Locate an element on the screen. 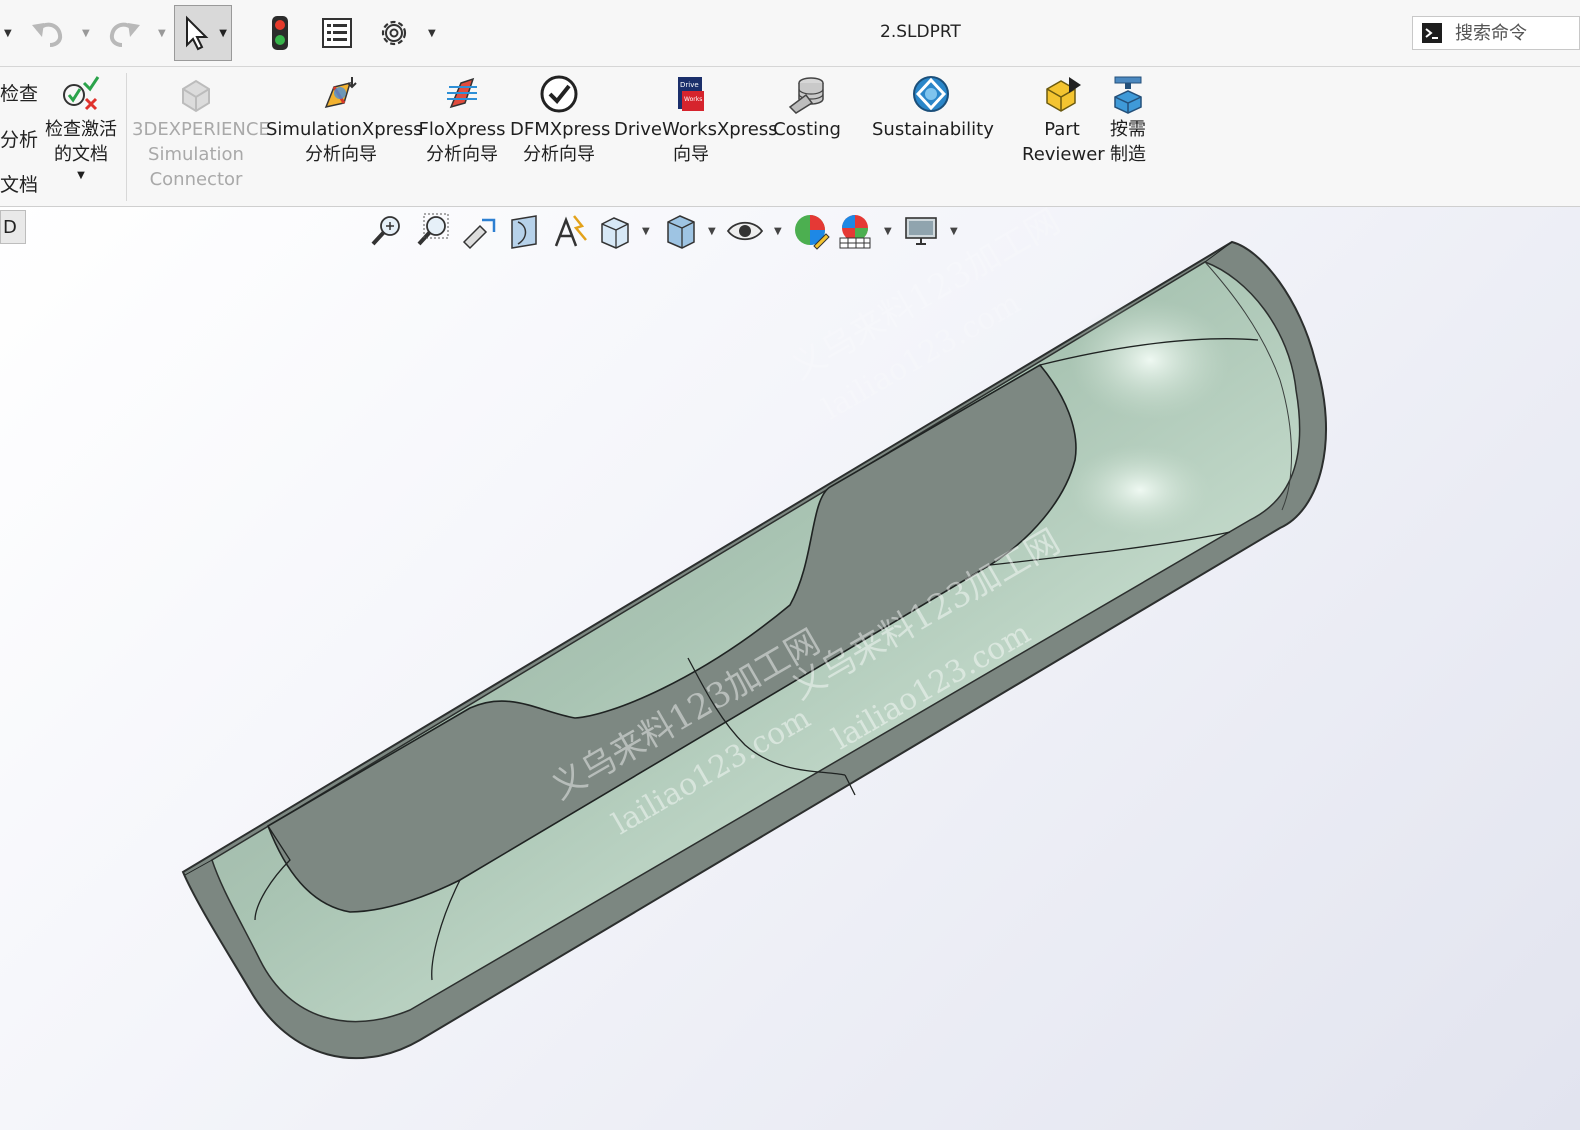 The height and width of the screenshot is (1130, 1580). redo-button is located at coordinates (124, 33).